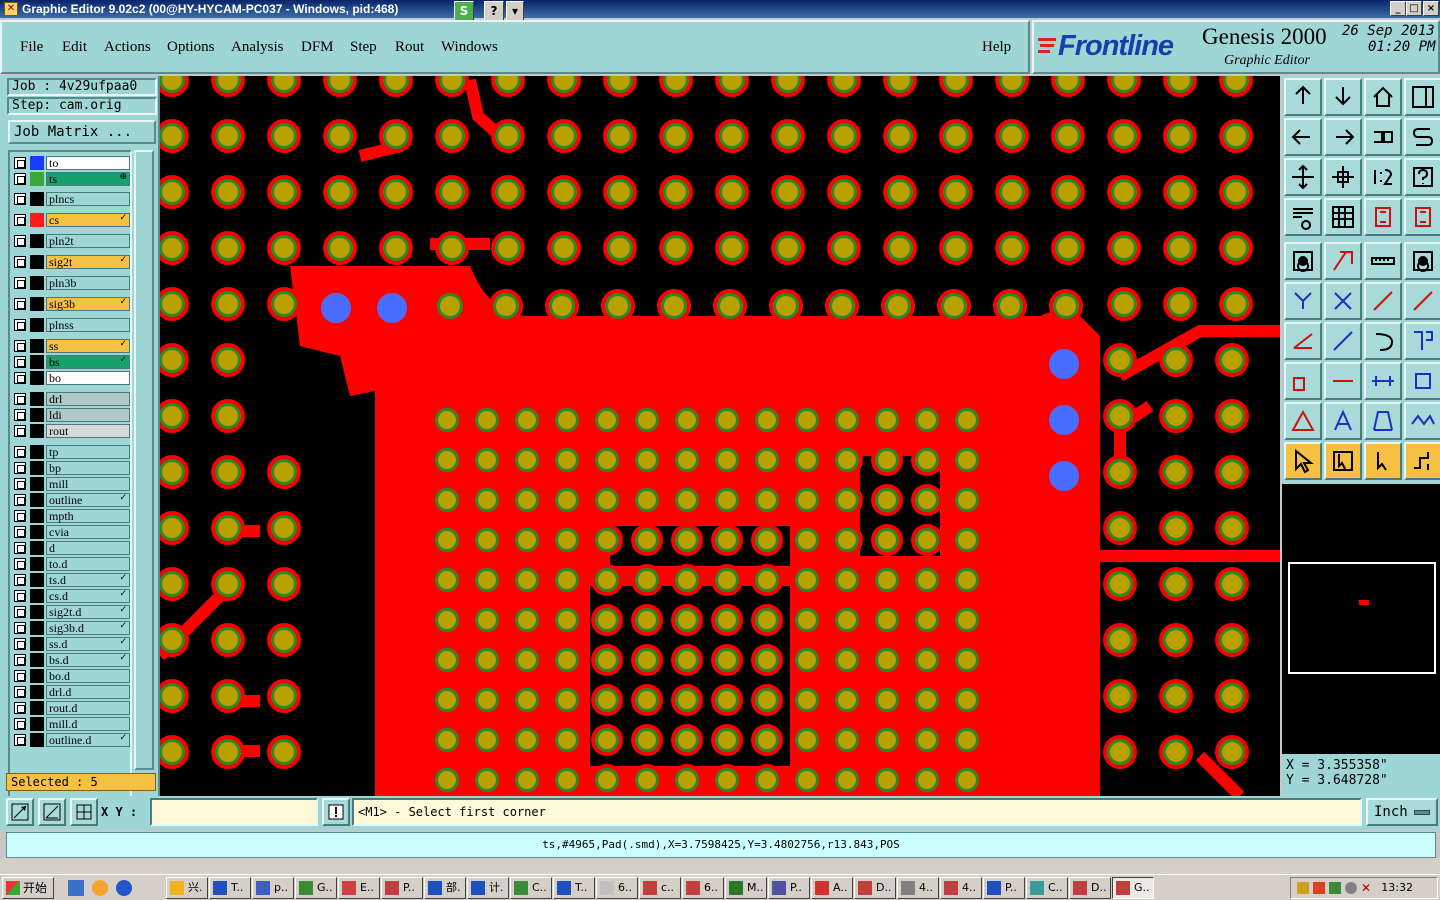 The width and height of the screenshot is (1440, 900). Describe the element at coordinates (1303, 421) in the screenshot. I see `triangle-tool` at that location.